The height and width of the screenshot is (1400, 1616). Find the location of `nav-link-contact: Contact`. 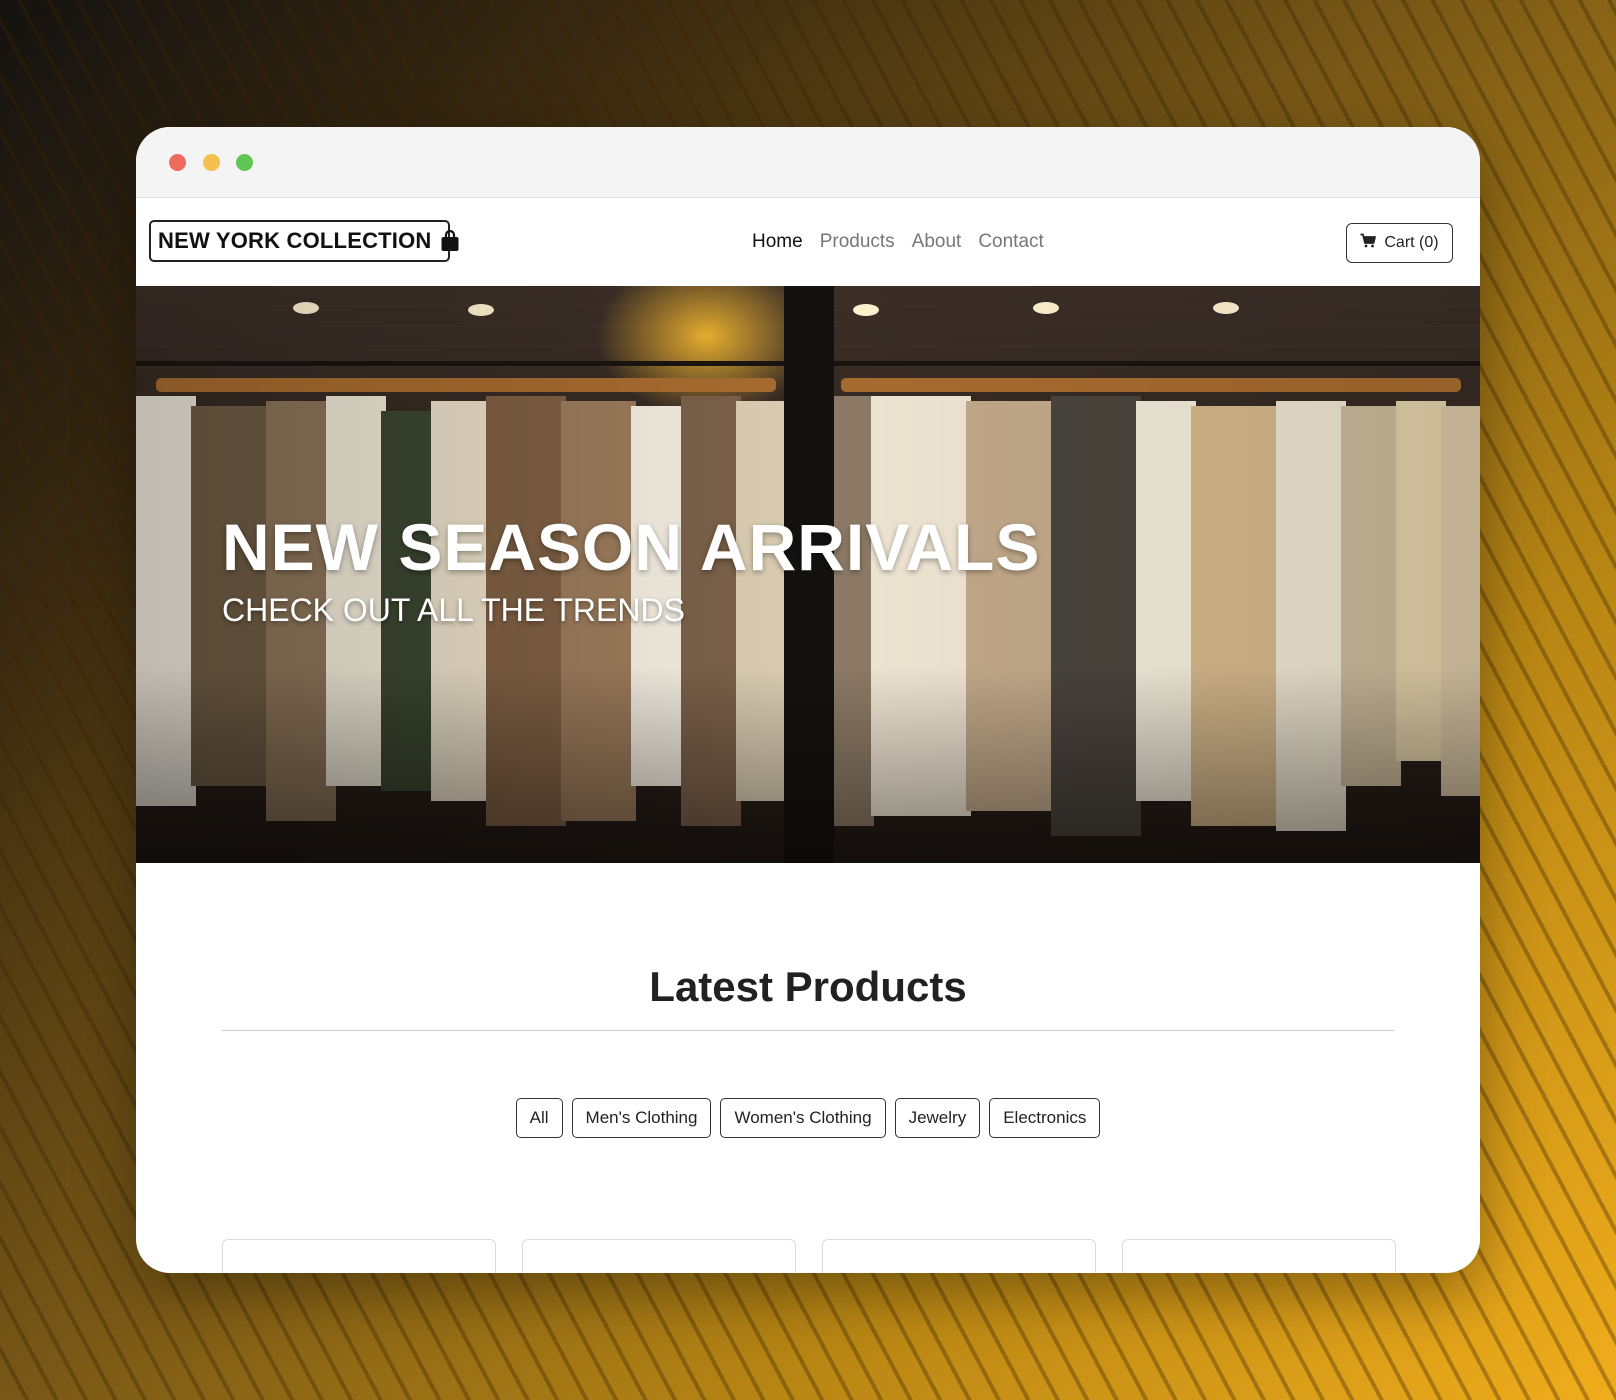

nav-link-contact: Contact is located at coordinates (1010, 242).